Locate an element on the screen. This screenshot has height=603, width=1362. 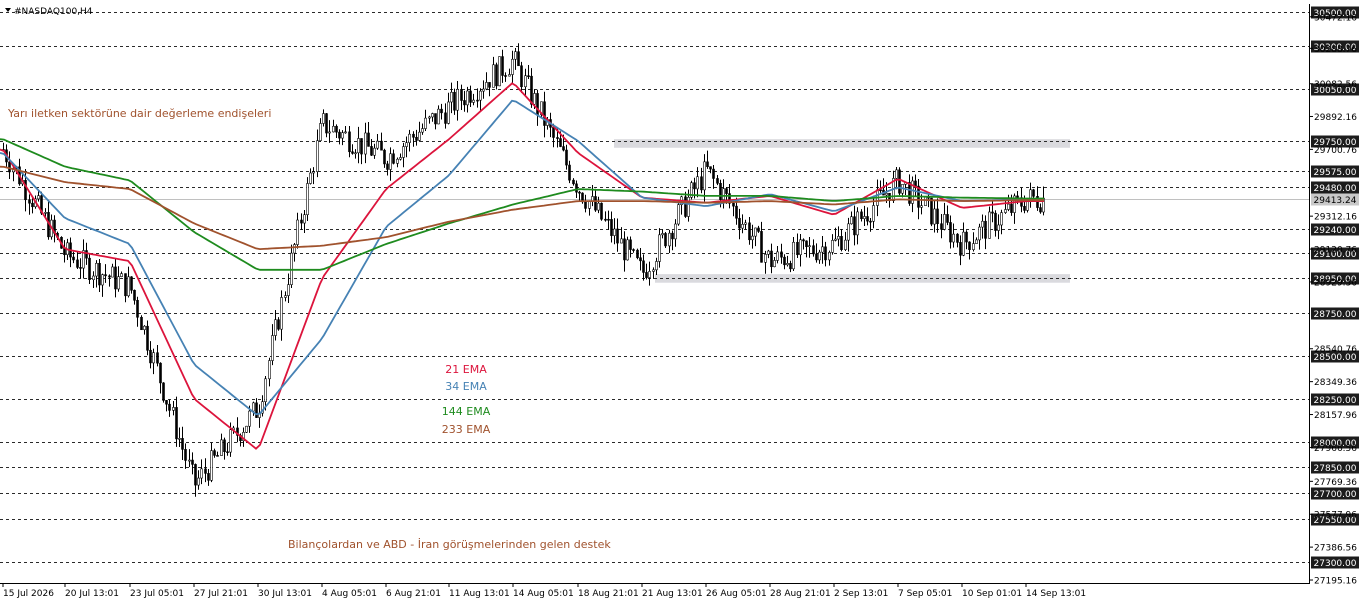
zone-rect is located at coordinates (842, 143).